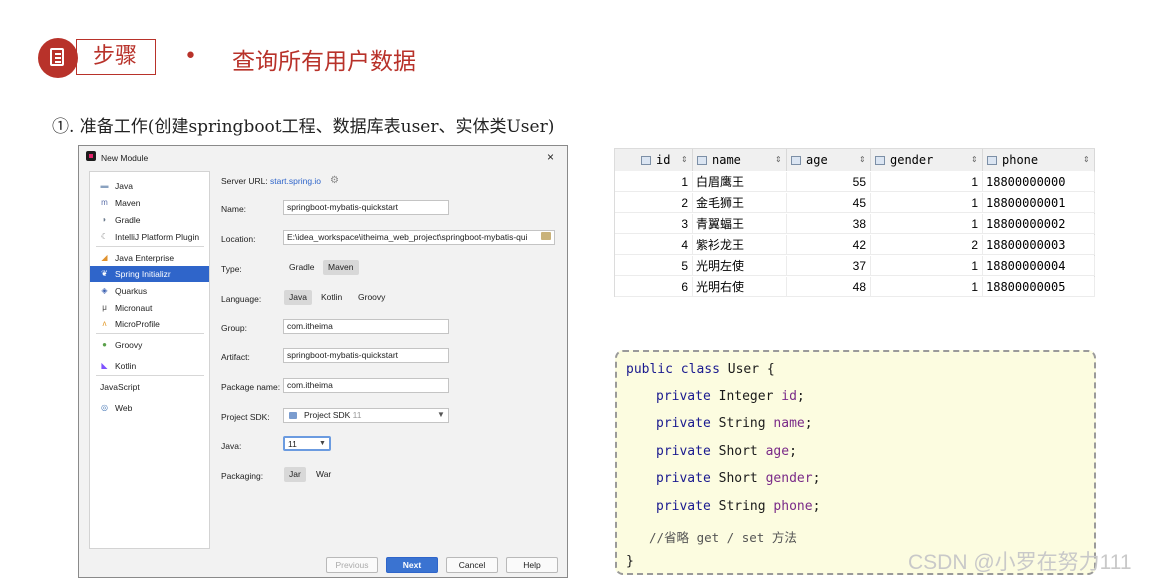  I want to click on table-cell: 光明右使, so click(740, 287).